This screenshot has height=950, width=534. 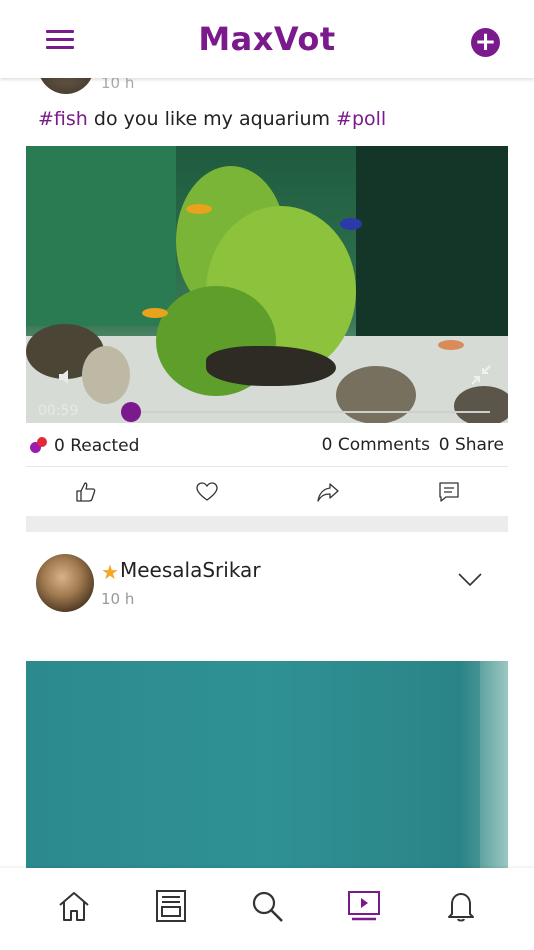 I want to click on hashtag-poll: #poll, so click(x=361, y=119).